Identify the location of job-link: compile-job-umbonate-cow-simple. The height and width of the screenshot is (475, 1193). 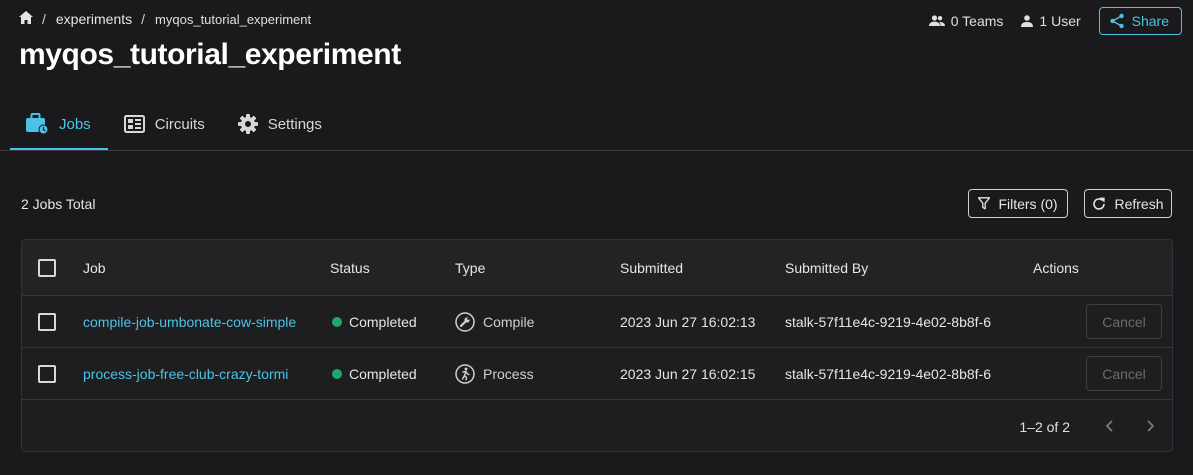
(197, 322).